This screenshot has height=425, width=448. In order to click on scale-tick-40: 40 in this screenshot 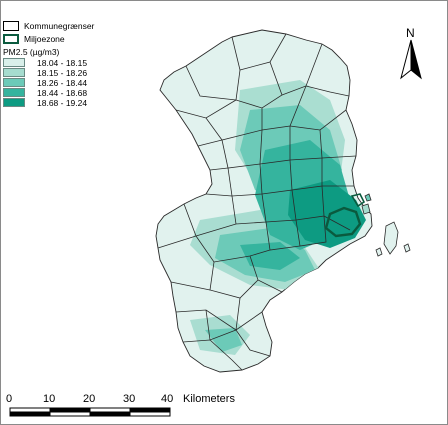, I will do `click(167, 399)`.